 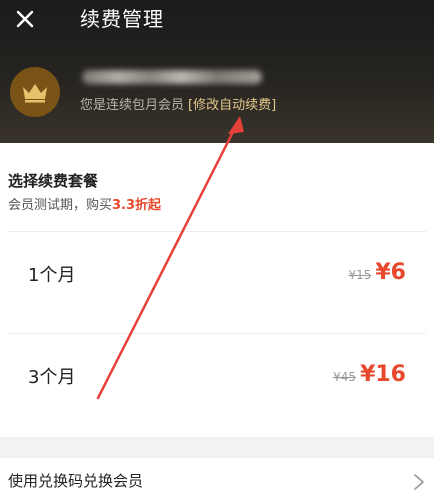 What do you see at coordinates (390, 272) in the screenshot?
I see `sale-price: ¥6` at bounding box center [390, 272].